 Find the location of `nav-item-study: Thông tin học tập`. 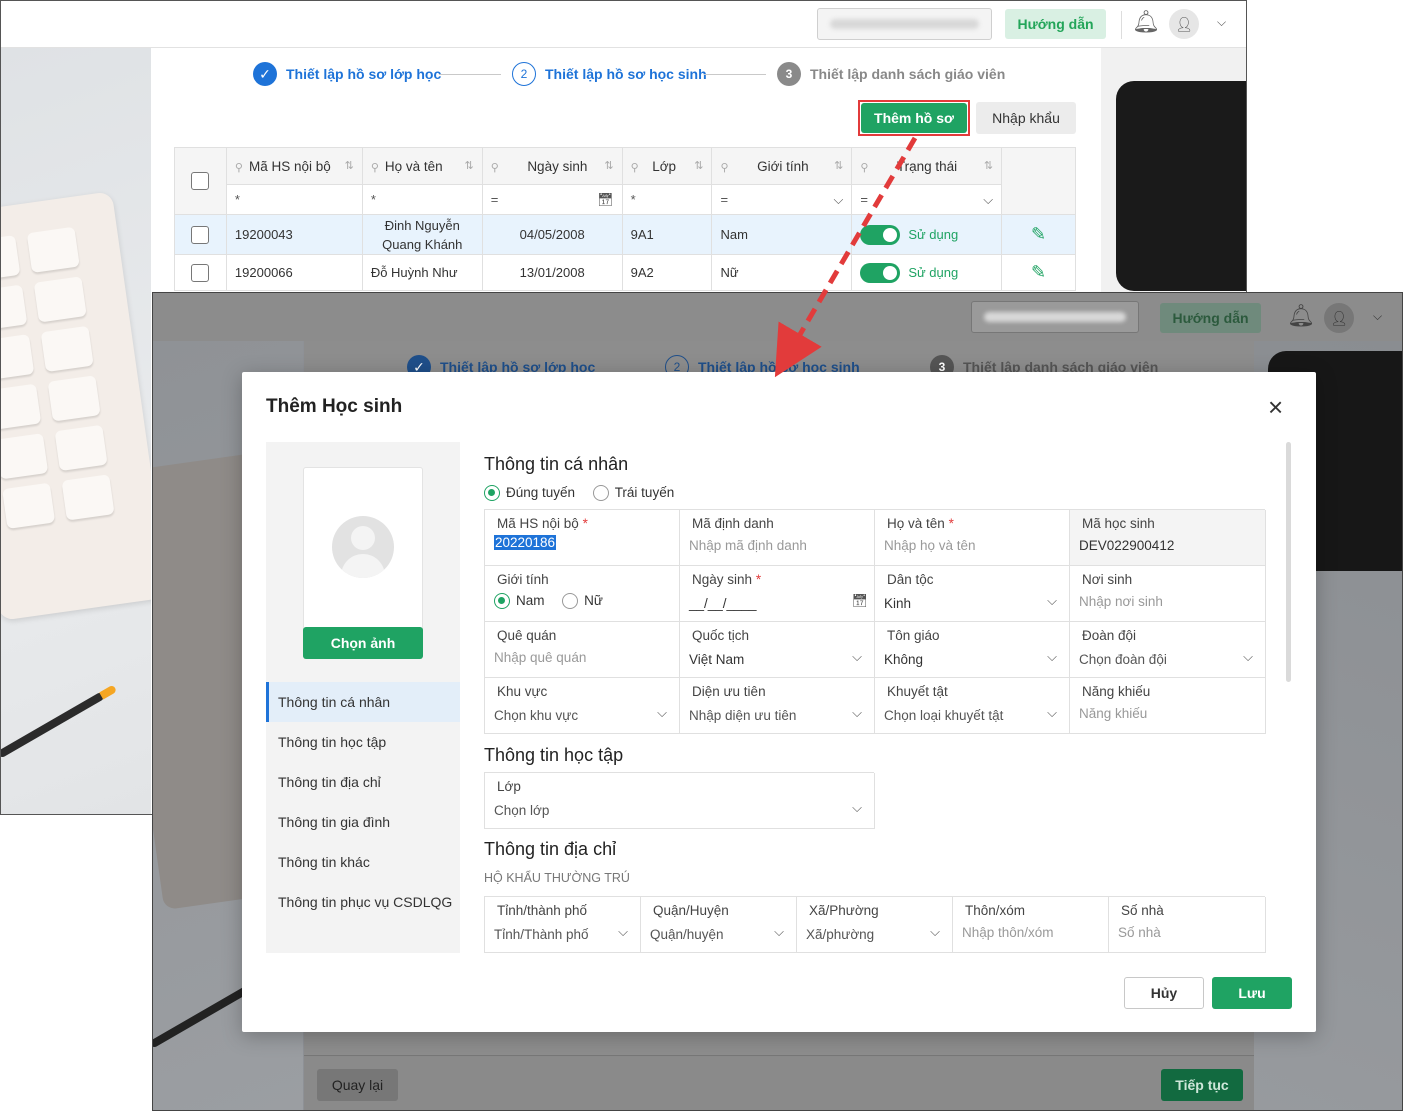

nav-item-study: Thông tin học tập is located at coordinates (363, 742).